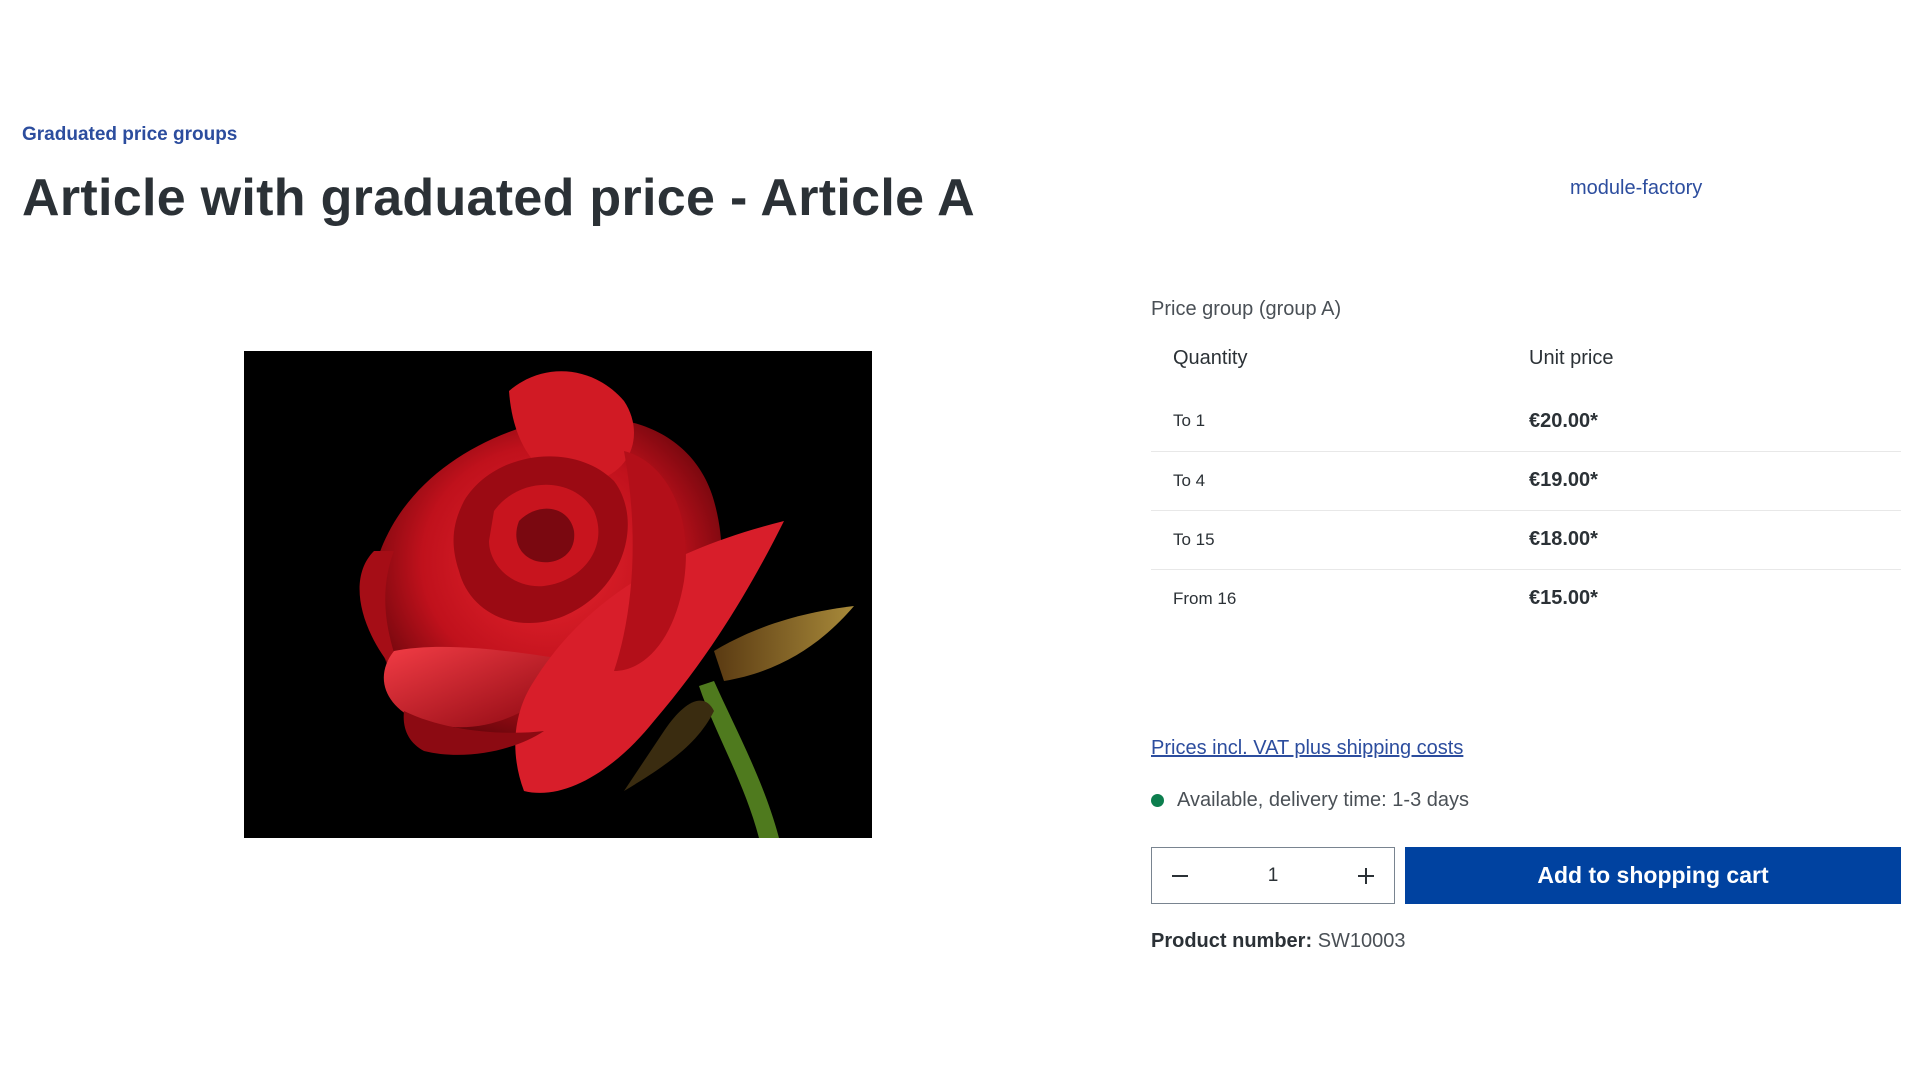 This screenshot has height=1080, width=1920. I want to click on unit-price-header: Unit price, so click(1571, 358).